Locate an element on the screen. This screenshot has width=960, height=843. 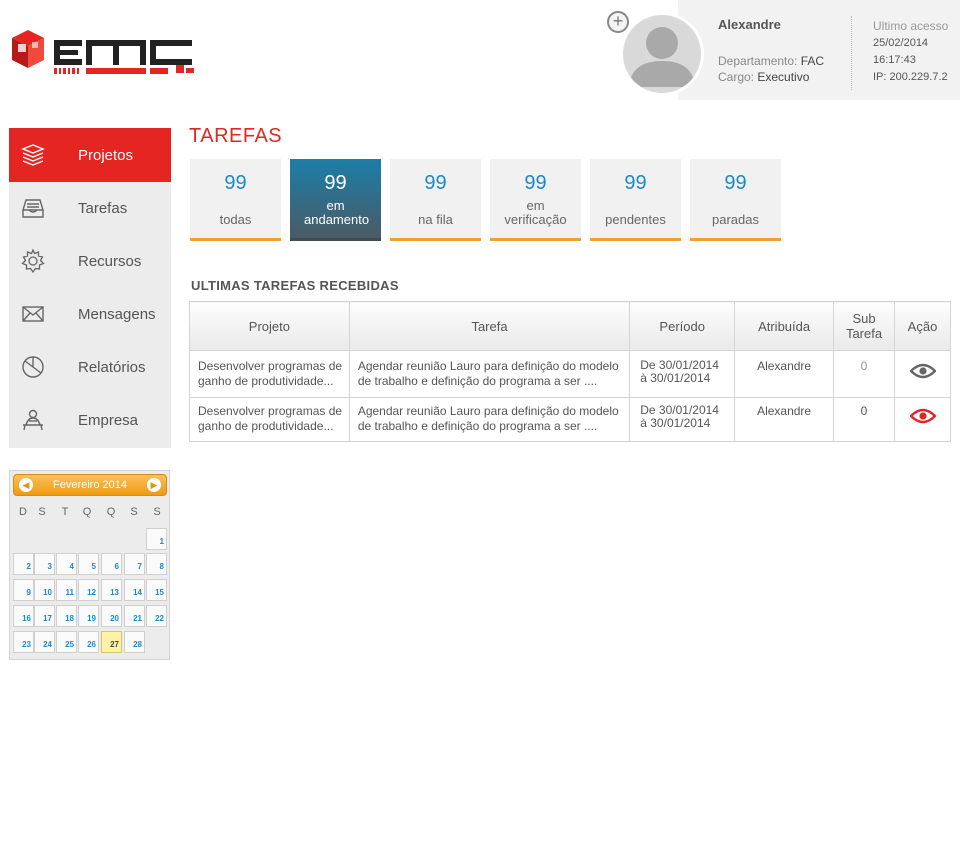
sidebar-item-recursos: Recursos is located at coordinates (90, 261).